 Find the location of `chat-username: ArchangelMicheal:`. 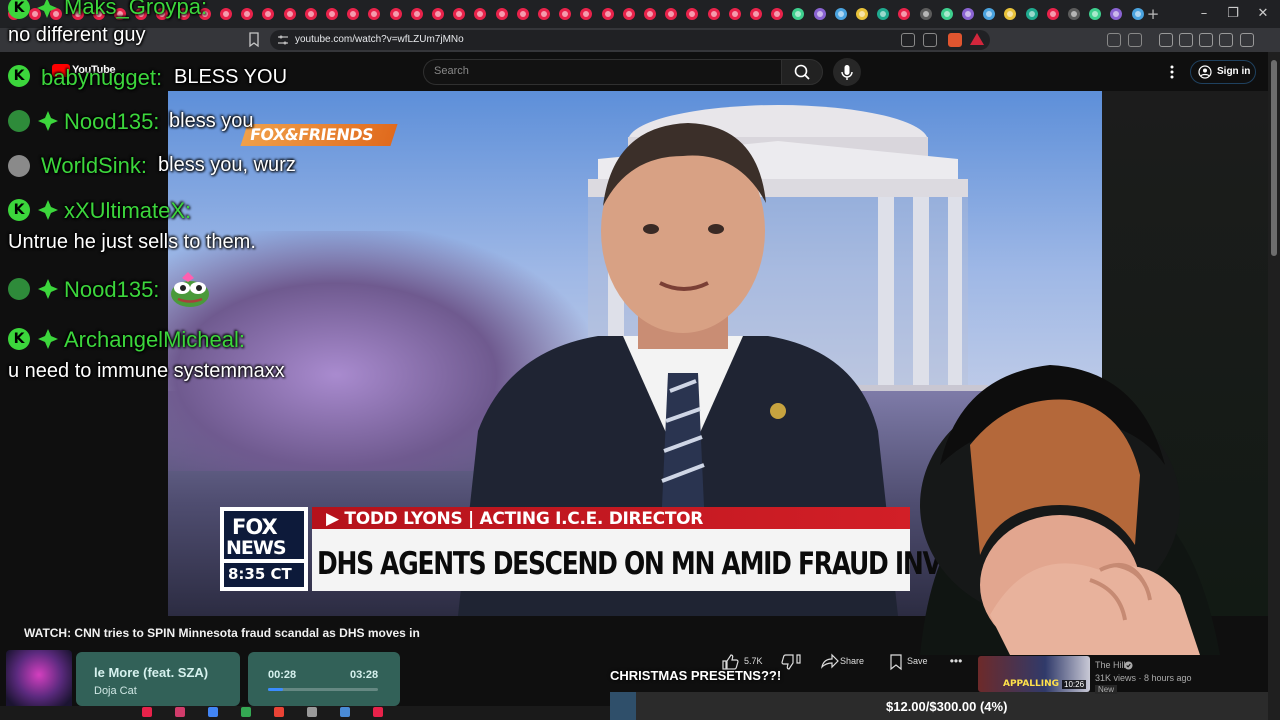

chat-username: ArchangelMicheal: is located at coordinates (154, 339).